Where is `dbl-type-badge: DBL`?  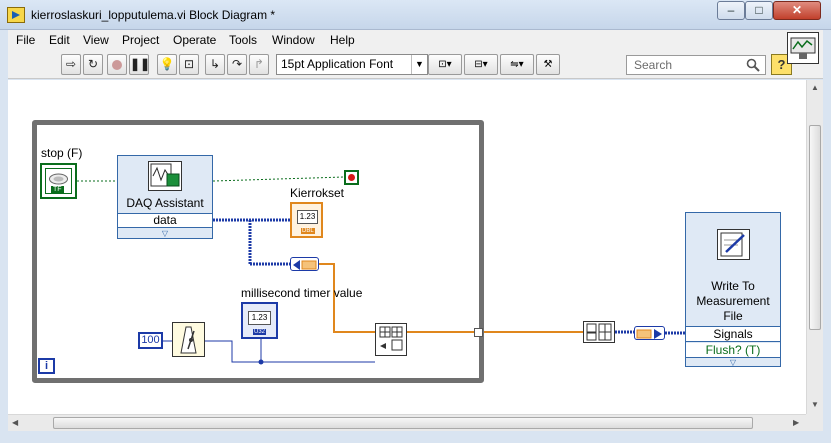
dbl-type-badge: DBL is located at coordinates (308, 231).